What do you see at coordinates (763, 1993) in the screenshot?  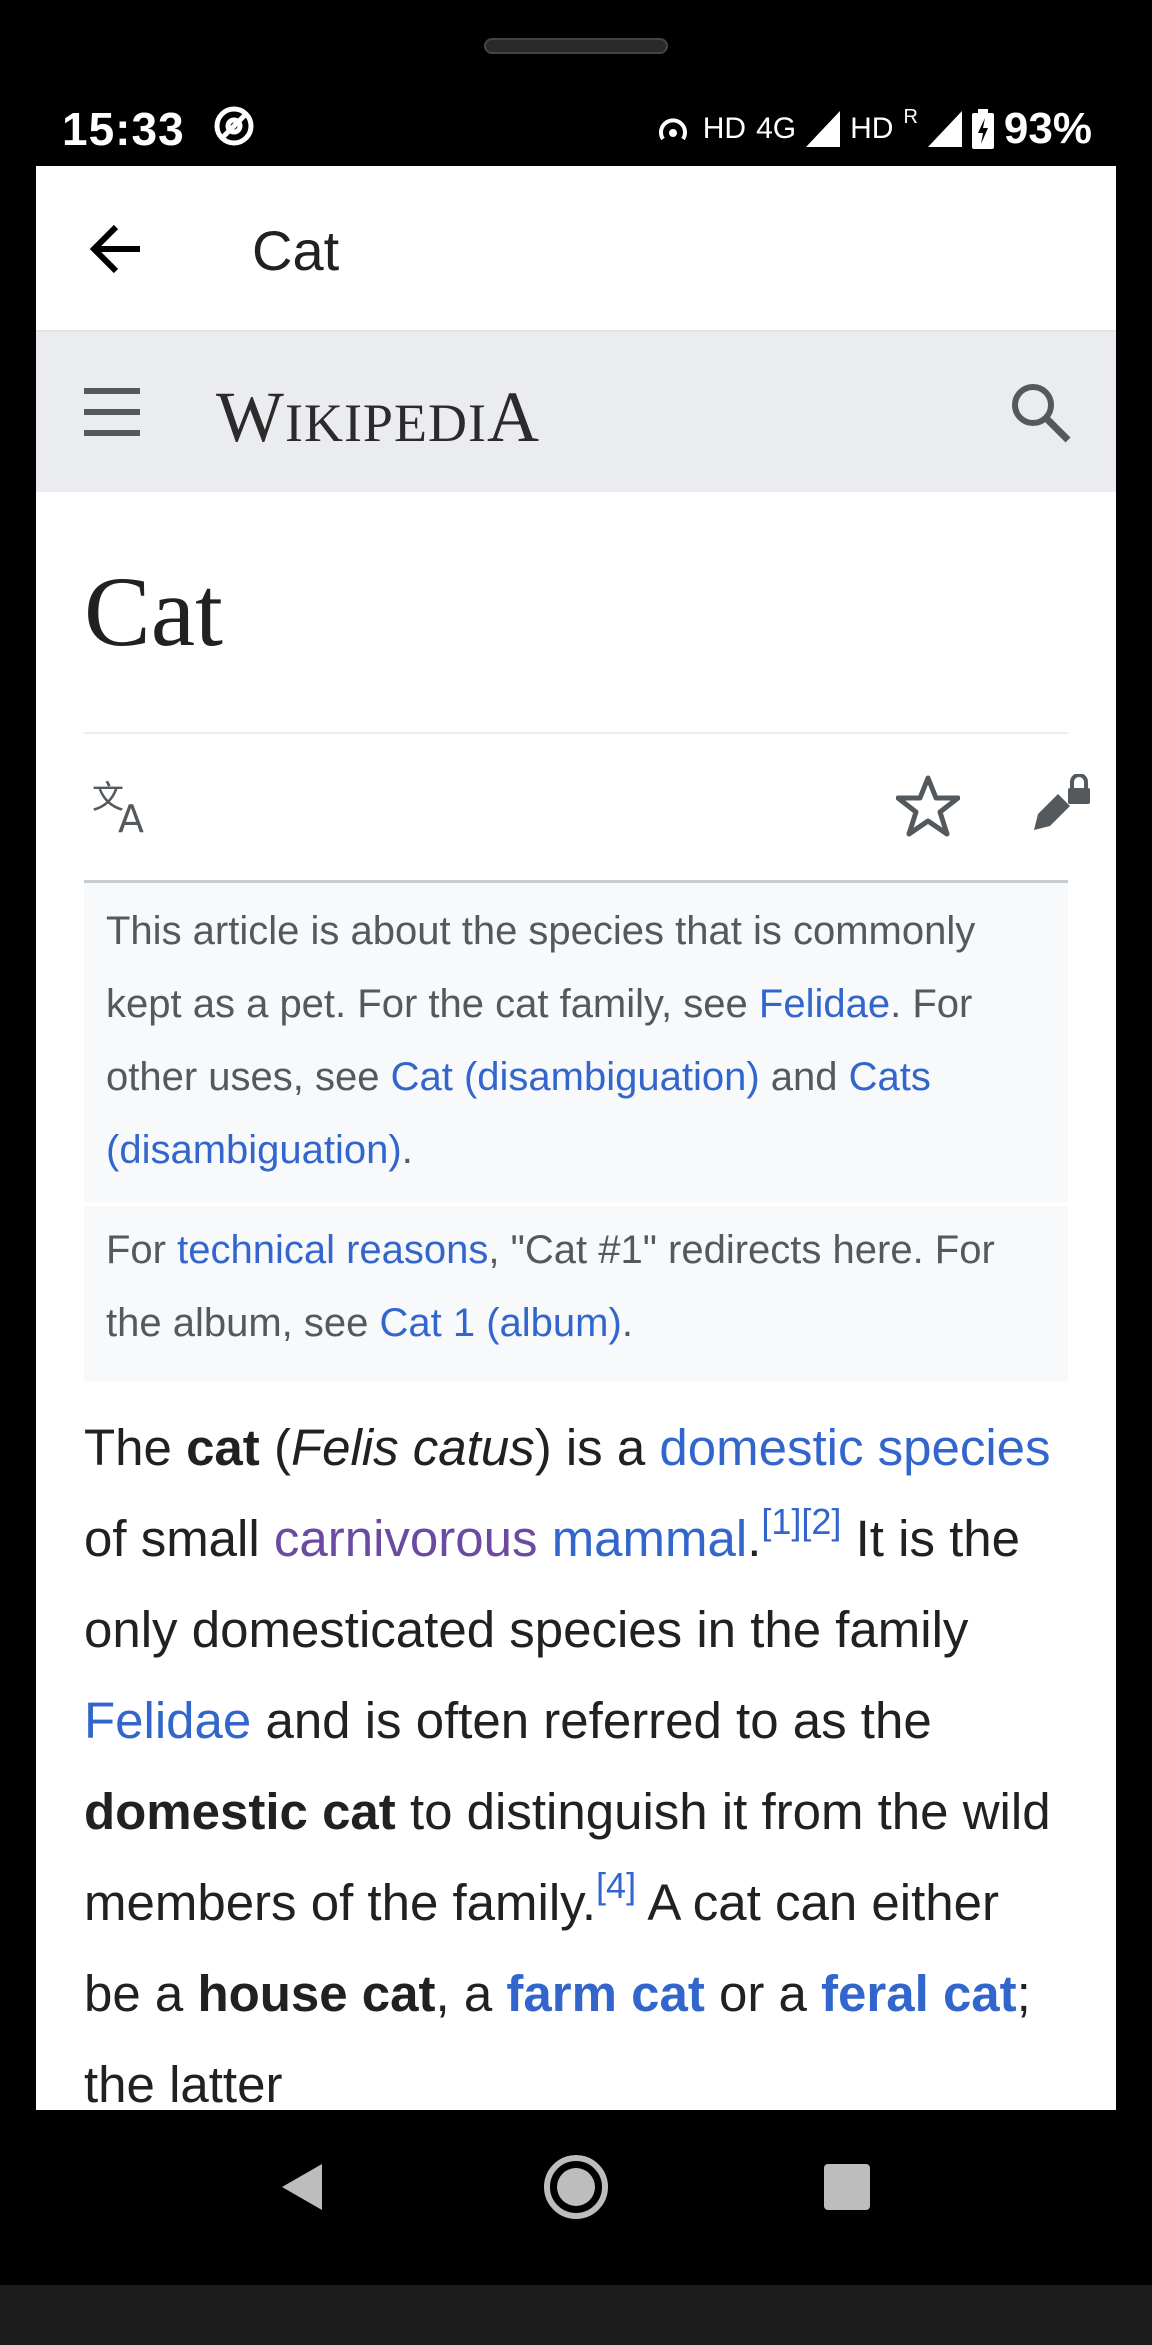 I see `lead-text: or a` at bounding box center [763, 1993].